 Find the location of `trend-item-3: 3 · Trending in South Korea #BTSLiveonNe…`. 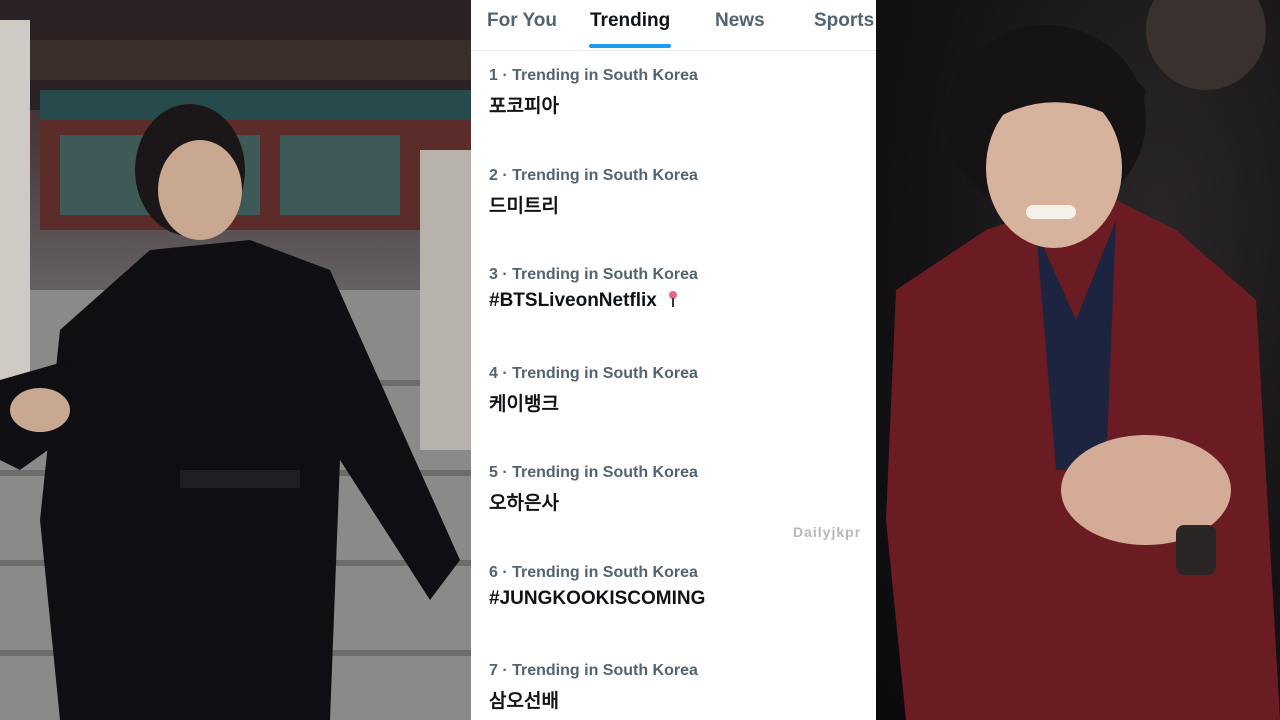

trend-item-3: 3 · Trending in South Korea #BTSLiveonNe… is located at coordinates (669, 296).